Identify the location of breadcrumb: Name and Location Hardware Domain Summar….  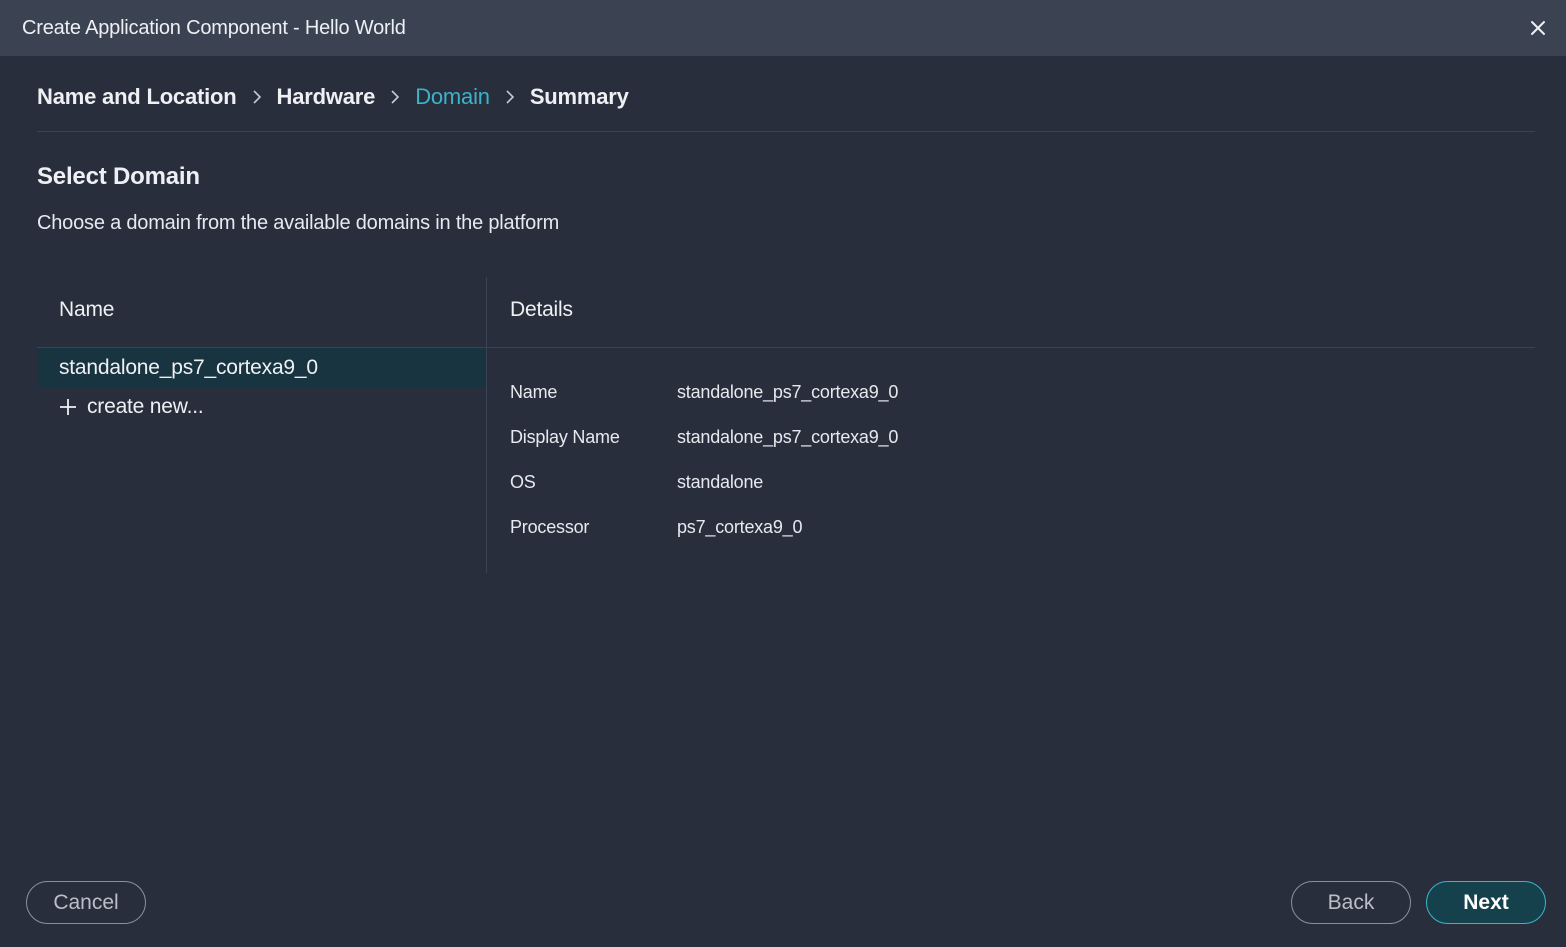
(333, 97).